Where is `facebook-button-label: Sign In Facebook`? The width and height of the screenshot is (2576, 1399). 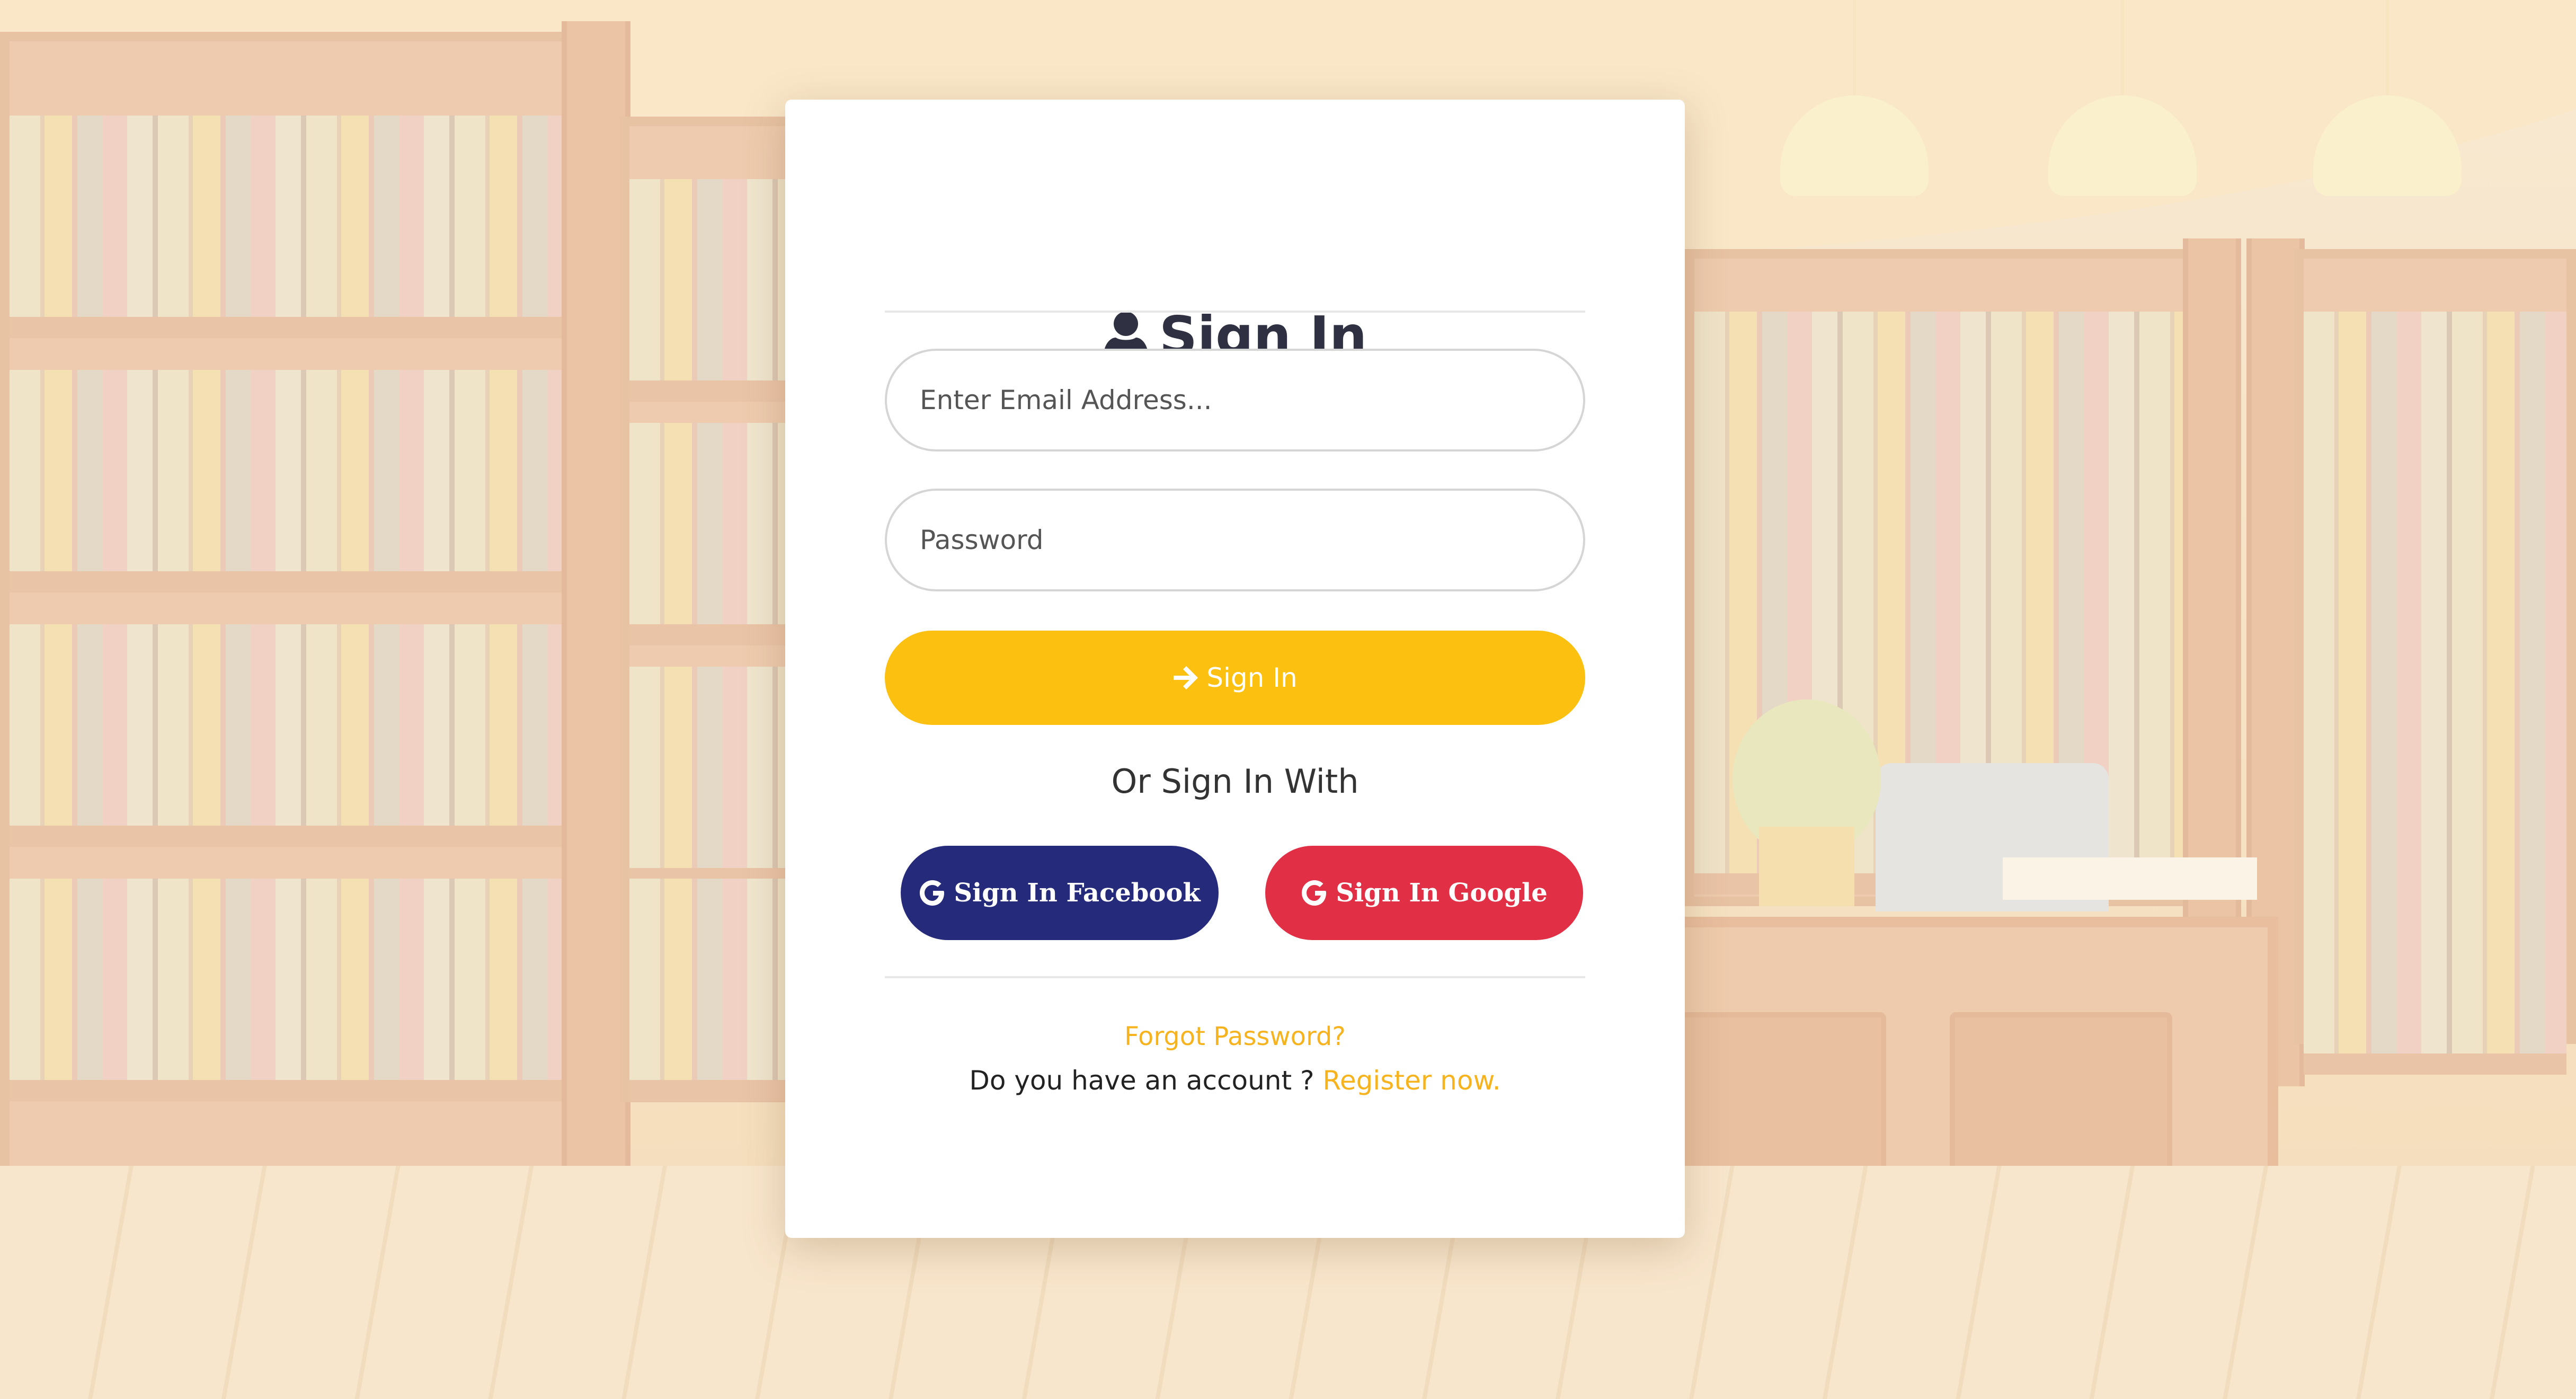 facebook-button-label: Sign In Facebook is located at coordinates (1077, 893).